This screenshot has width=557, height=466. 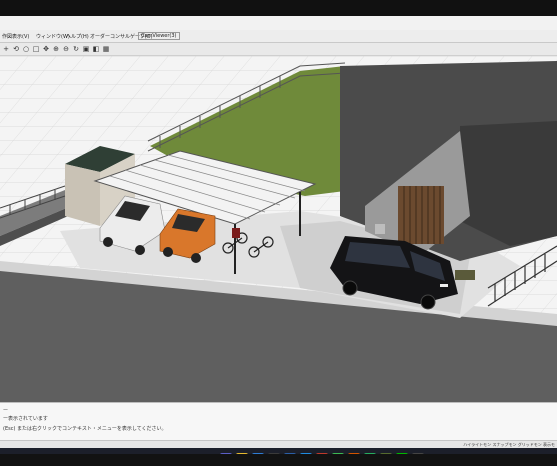 I want to click on monitor-bezel, so click(x=278, y=460).